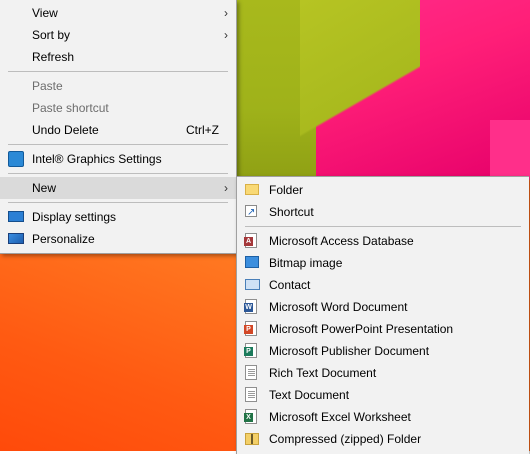  What do you see at coordinates (309, 395) in the screenshot?
I see `menu-item-label: Text Document` at bounding box center [309, 395].